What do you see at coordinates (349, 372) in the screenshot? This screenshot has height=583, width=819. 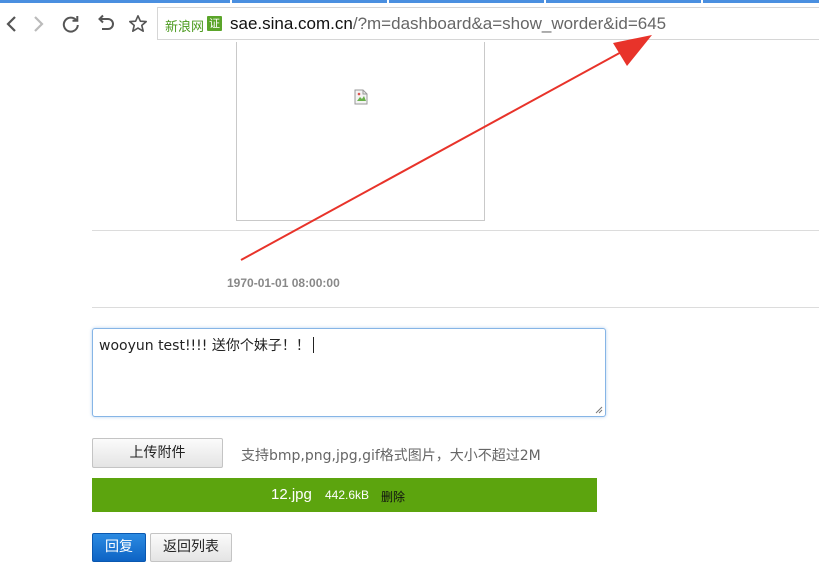 I see `reply-textarea: wooyun test!!!! 送你个妹子！！` at bounding box center [349, 372].